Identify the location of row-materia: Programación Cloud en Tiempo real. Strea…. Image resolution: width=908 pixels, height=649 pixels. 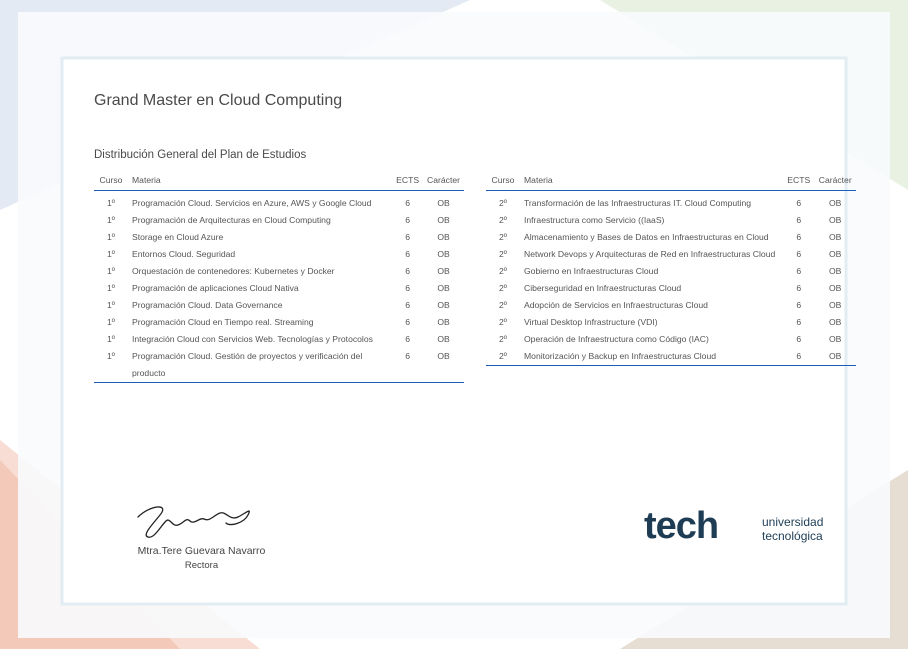
(223, 322).